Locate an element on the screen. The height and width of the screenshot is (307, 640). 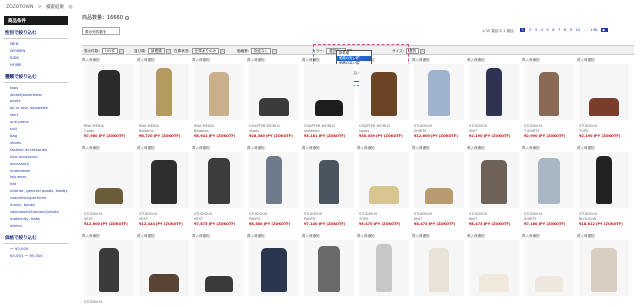
product-card: 再入荷通知 STUDIOUS is located at coordinates (109, 270).